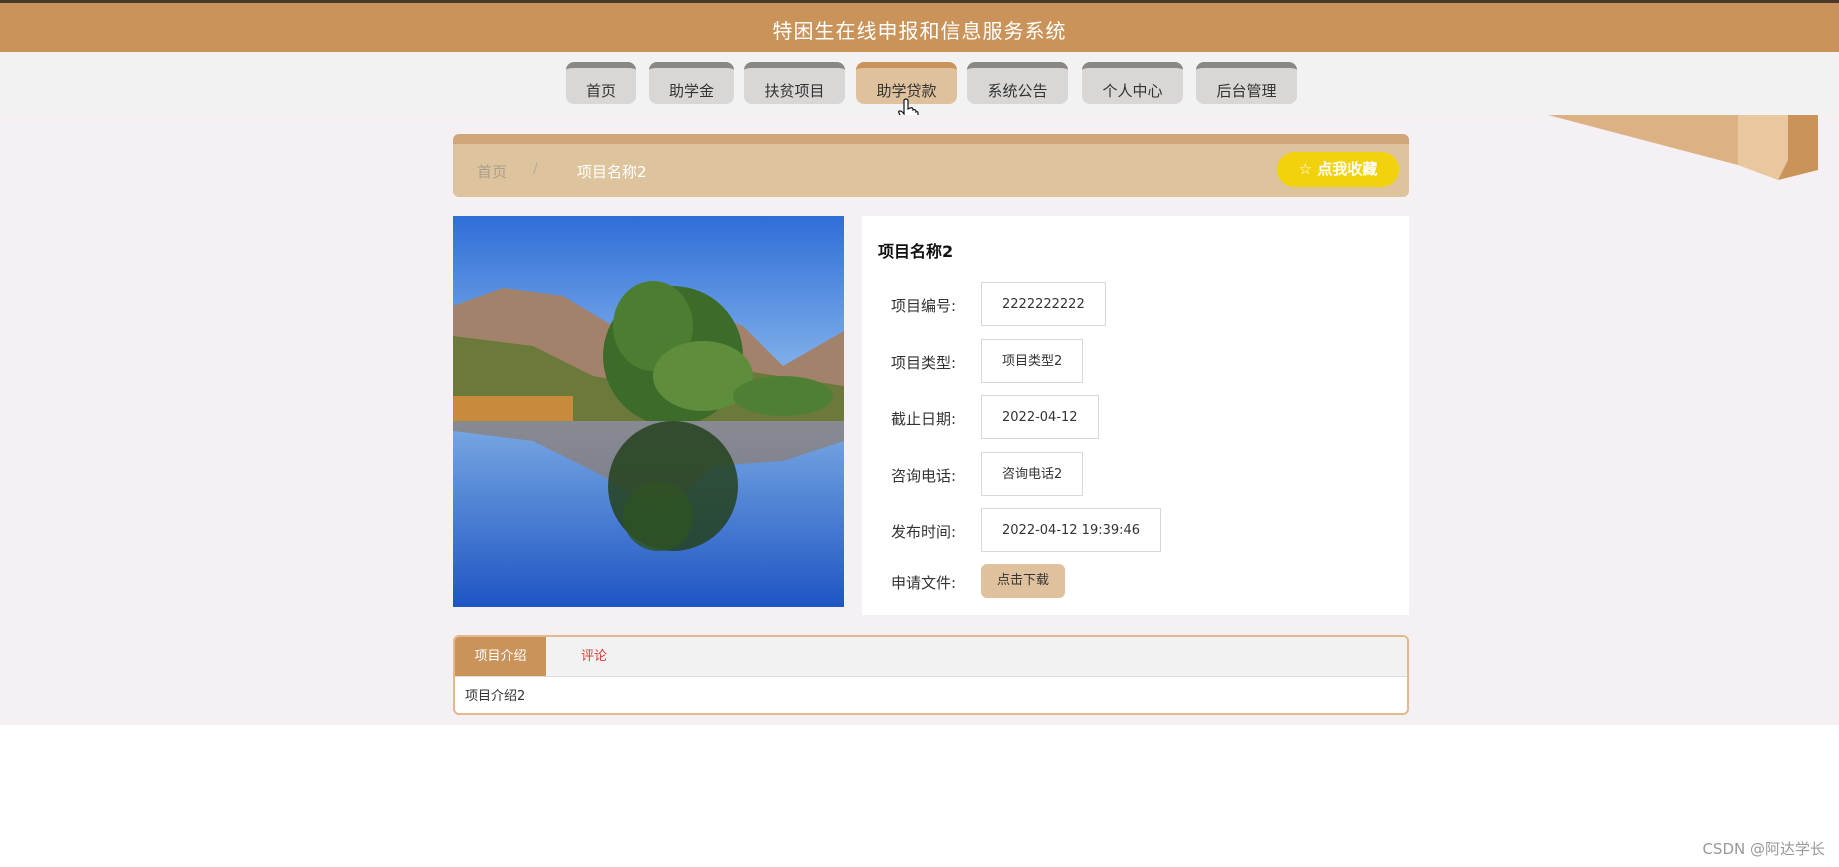 This screenshot has height=867, width=1839. What do you see at coordinates (924, 532) in the screenshot?
I see `field-label-publish-time: 发布时间:` at bounding box center [924, 532].